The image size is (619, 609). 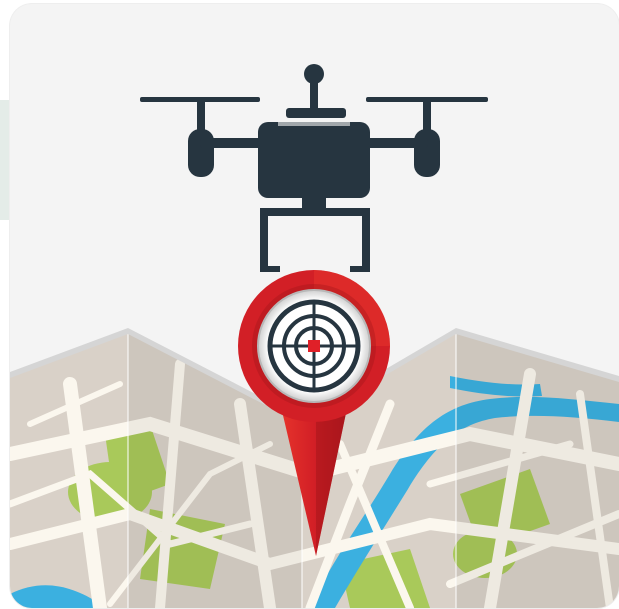 I want to click on target-center, so click(x=314, y=346).